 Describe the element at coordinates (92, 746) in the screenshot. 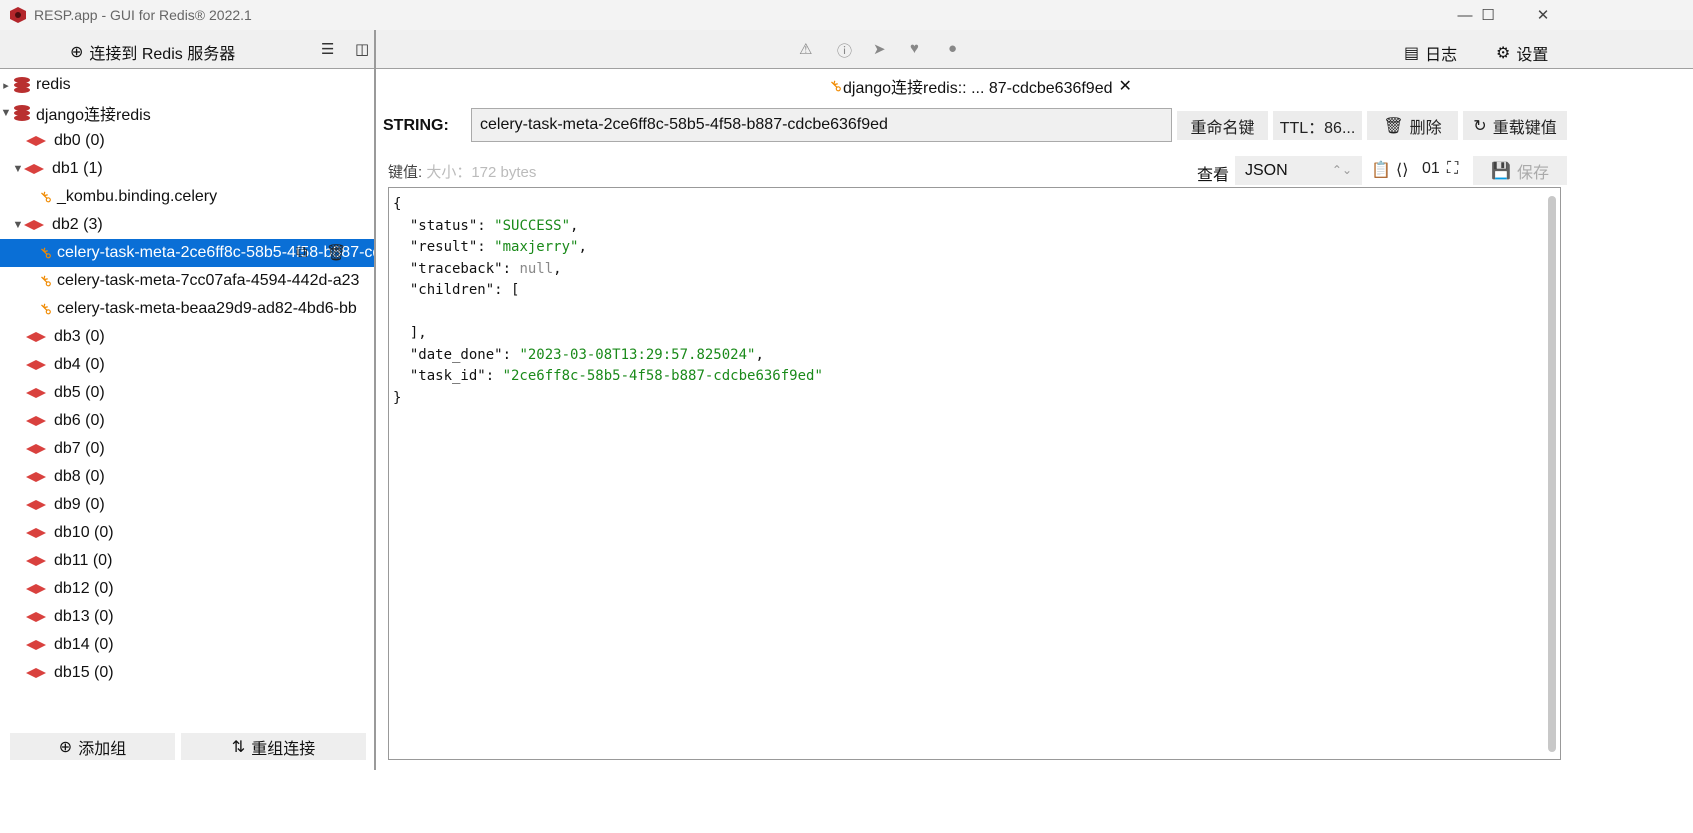

I see `add-group-button: ⊕ 添加组` at that location.